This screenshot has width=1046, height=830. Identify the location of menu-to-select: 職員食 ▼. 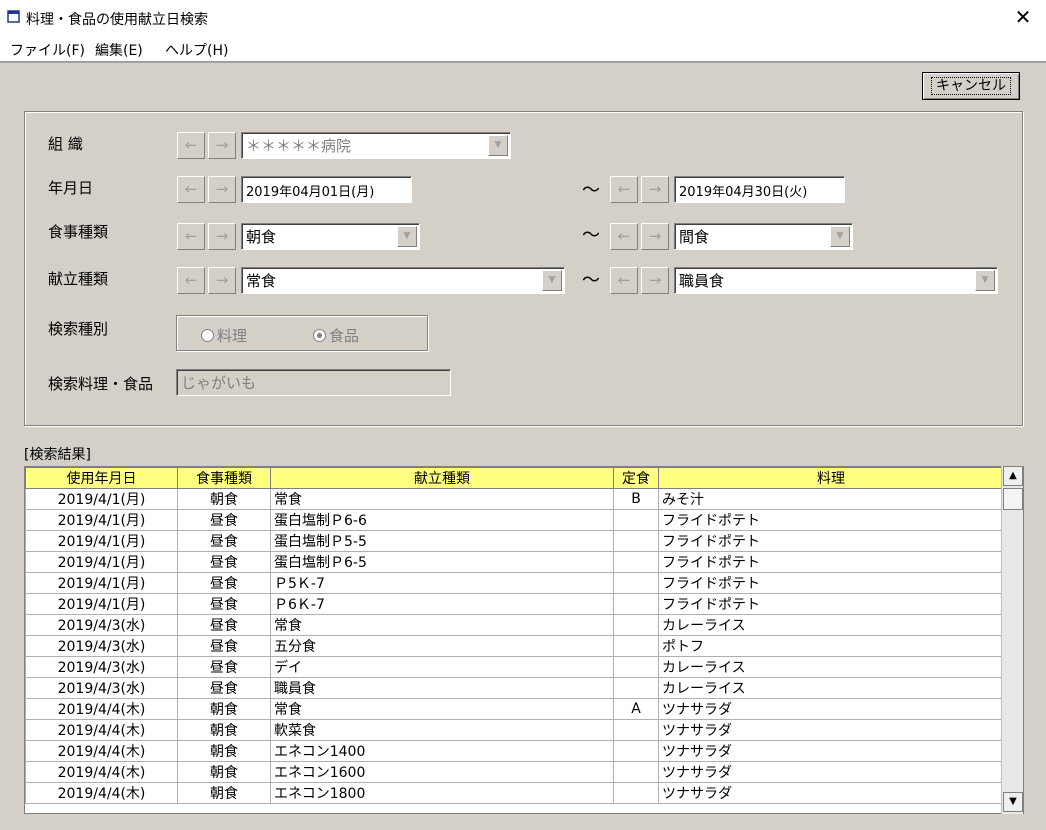
(836, 280).